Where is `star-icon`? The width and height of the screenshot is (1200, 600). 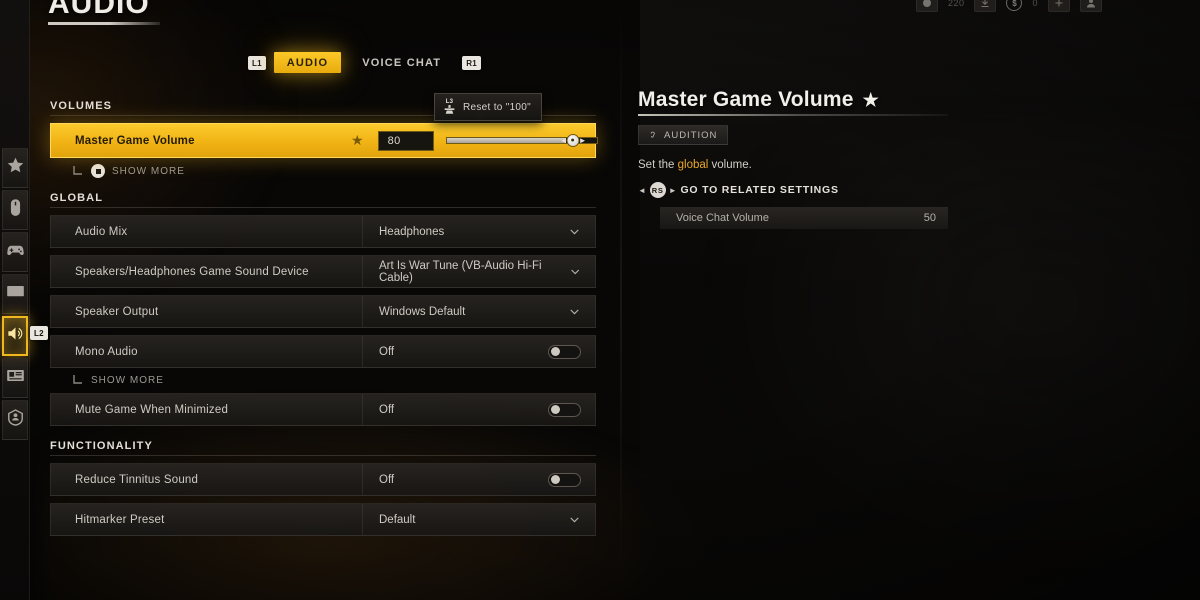 star-icon is located at coordinates (15, 168).